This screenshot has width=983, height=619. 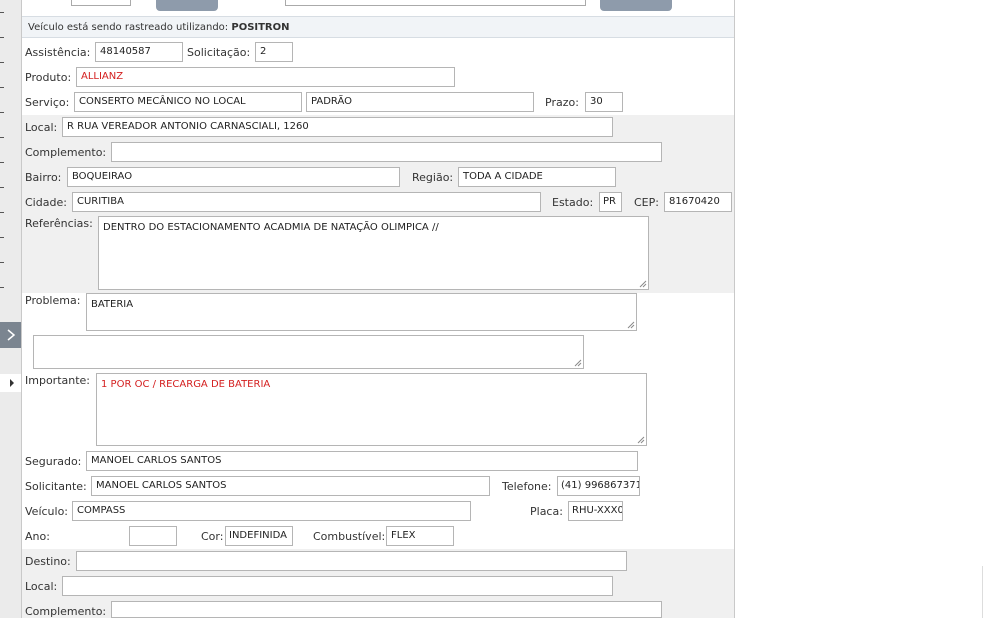 What do you see at coordinates (41, 586) in the screenshot?
I see `destino-local-label: Local:` at bounding box center [41, 586].